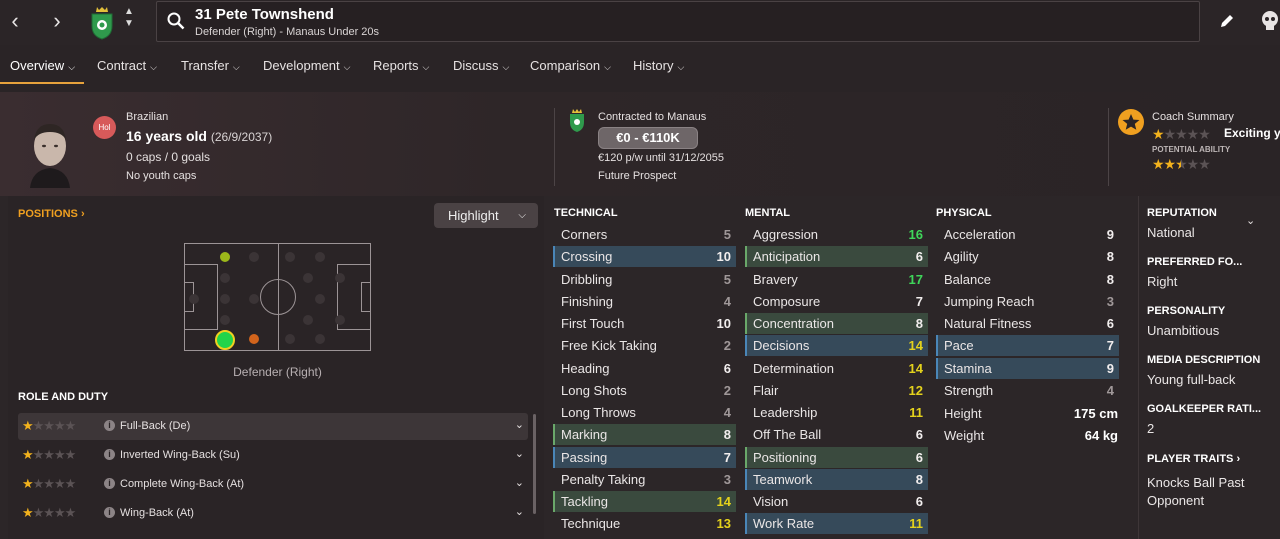 Image resolution: width=1280 pixels, height=539 pixels. I want to click on club-crest-small-icon, so click(577, 121).